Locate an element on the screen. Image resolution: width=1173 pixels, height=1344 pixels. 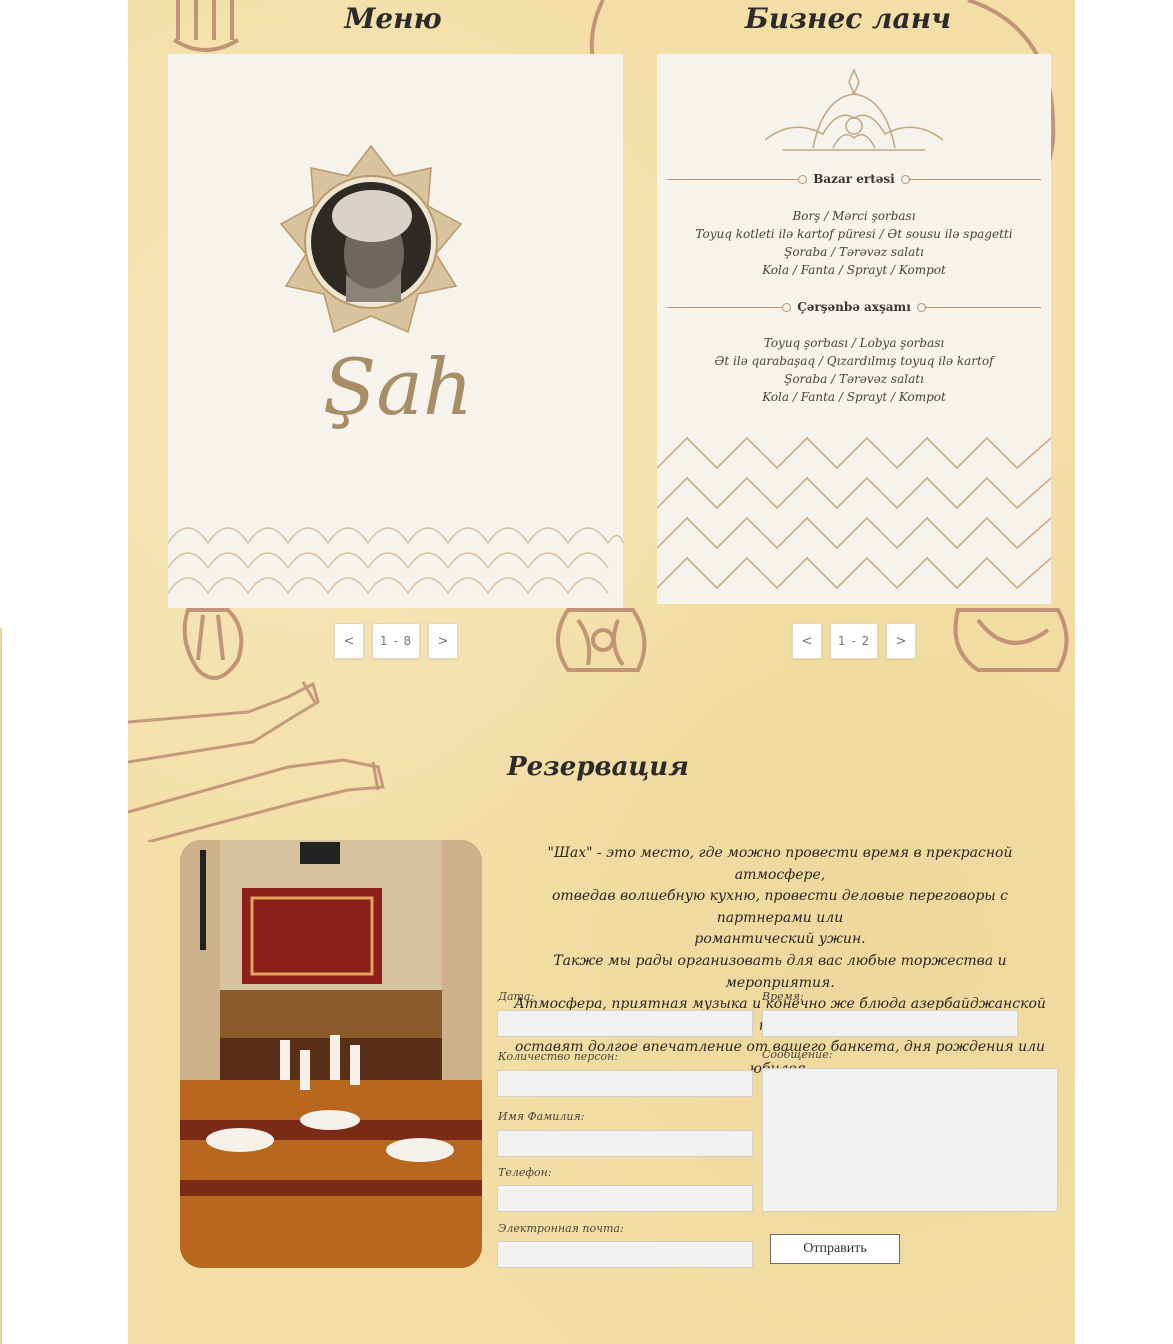
lunch-prev-button: < is located at coordinates (807, 641).